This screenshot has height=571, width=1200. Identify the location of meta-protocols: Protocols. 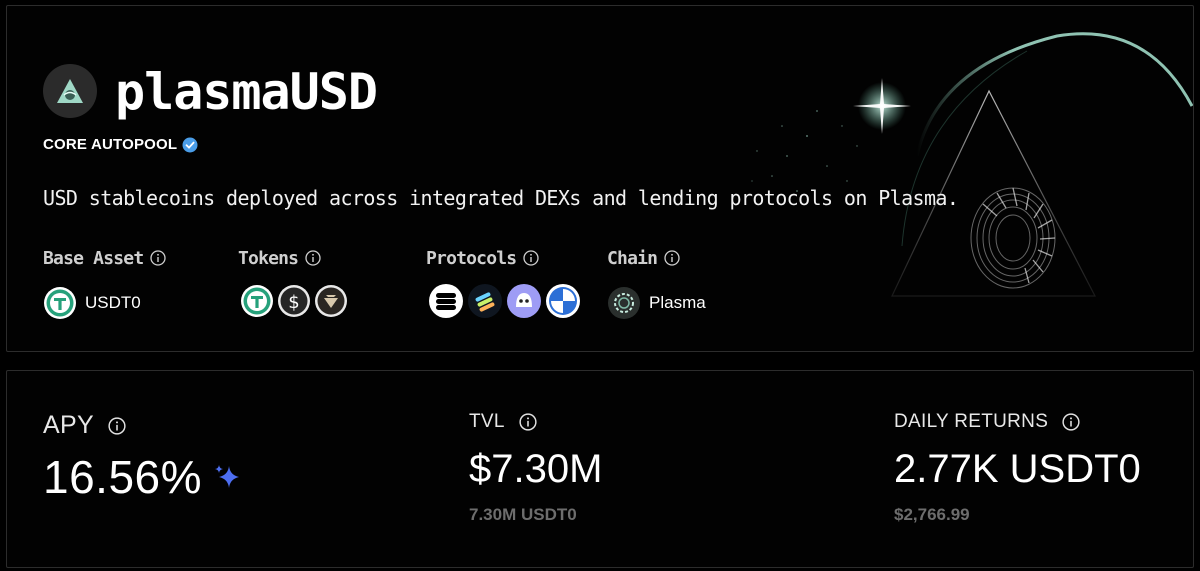
(503, 283).